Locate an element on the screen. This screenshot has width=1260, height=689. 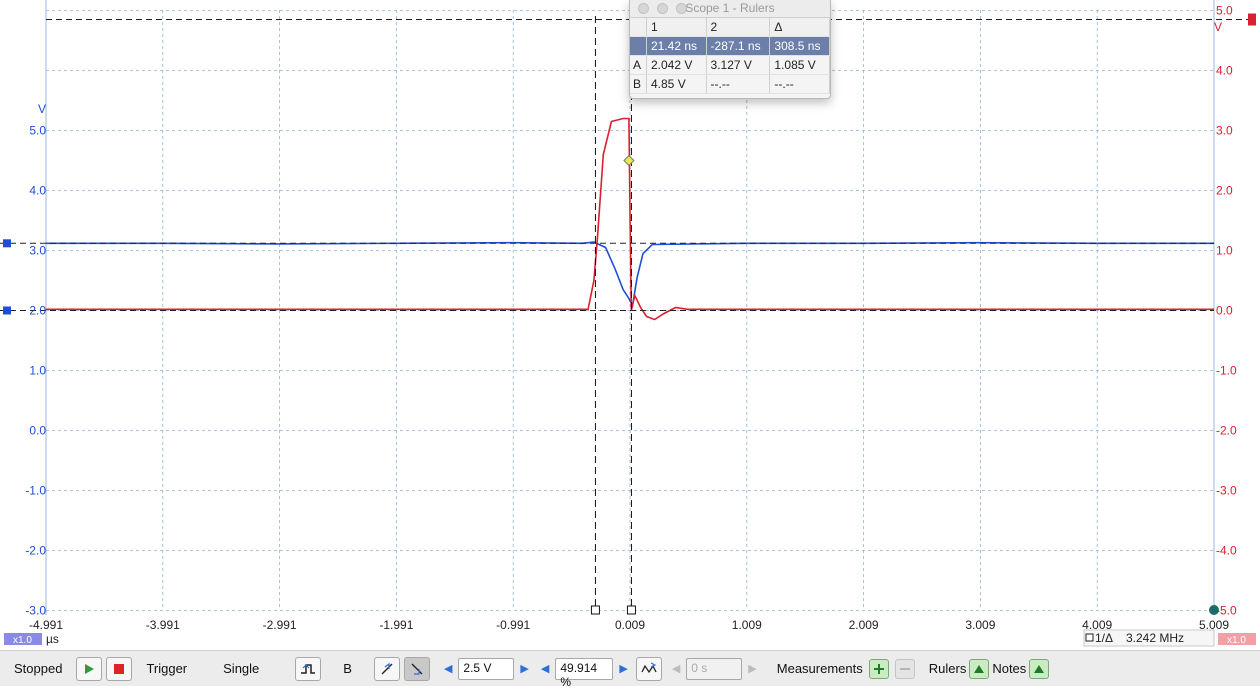
rulers-header-row: 1 2 Δ is located at coordinates (730, 27).